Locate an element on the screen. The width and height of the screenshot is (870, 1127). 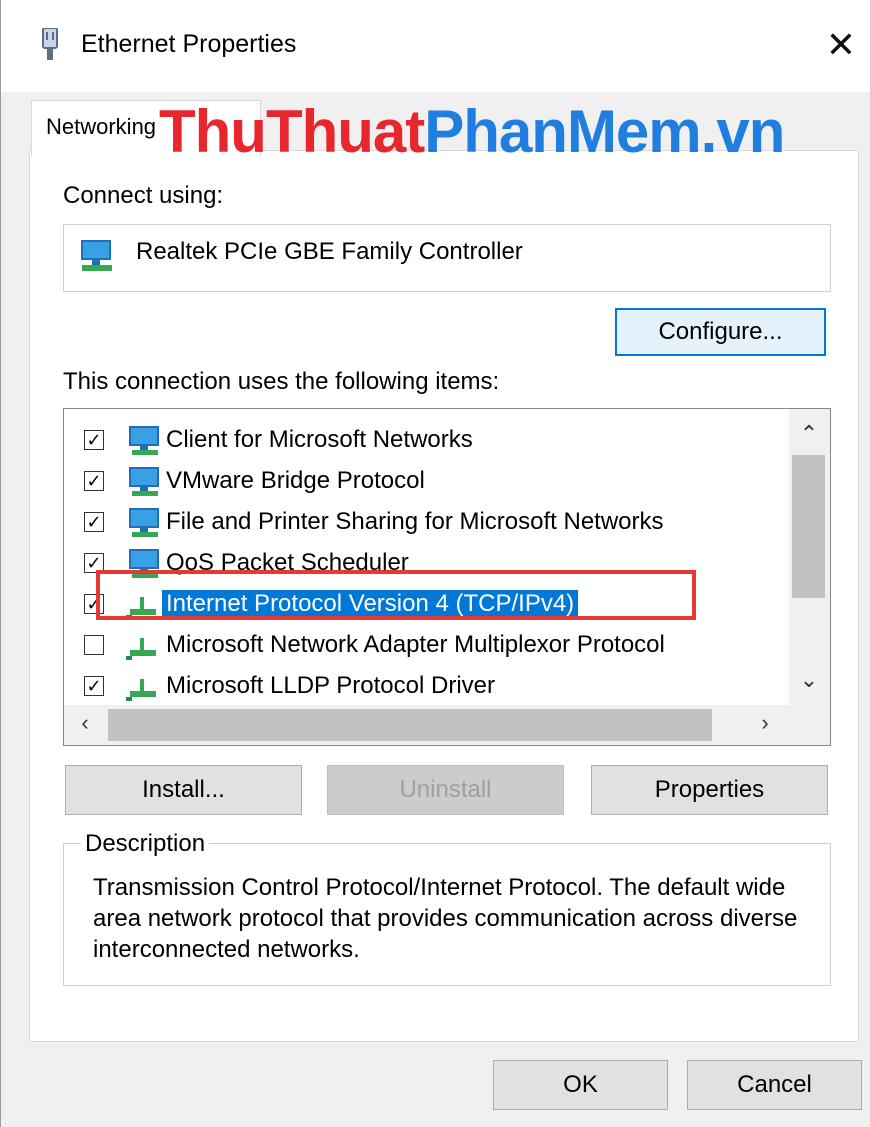
scroll-right-icon: › is located at coordinates (765, 723).